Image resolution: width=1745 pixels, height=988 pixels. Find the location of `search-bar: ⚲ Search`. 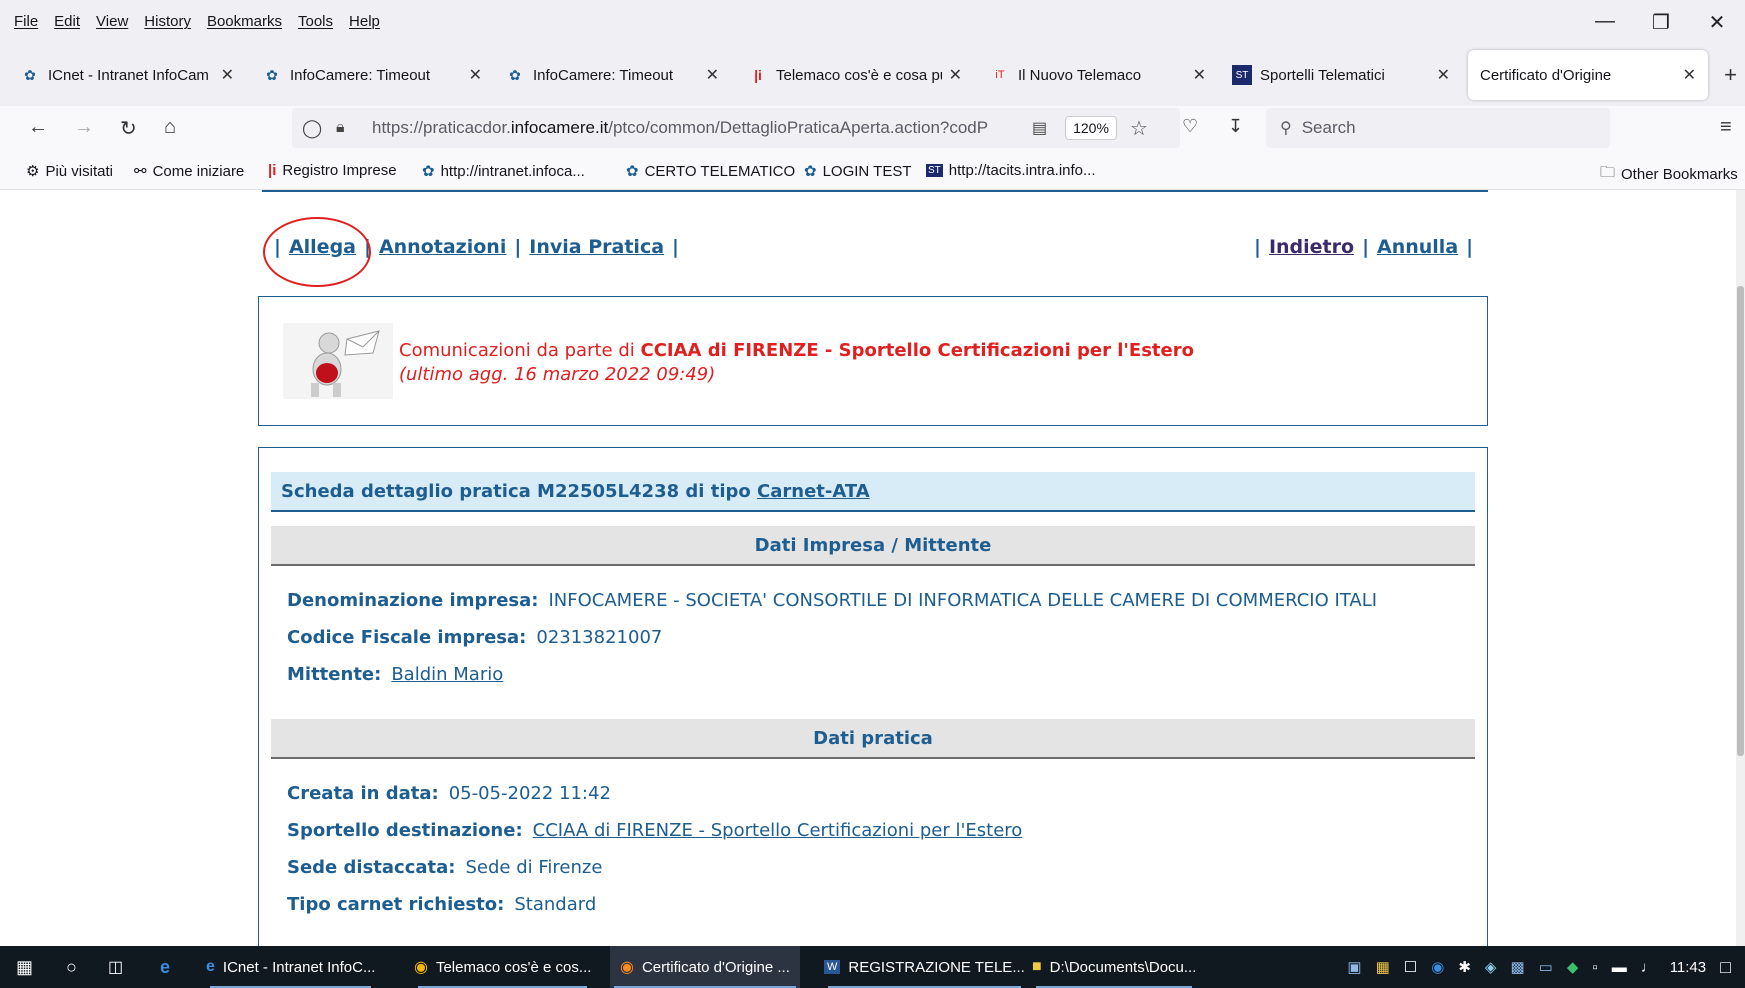

search-bar: ⚲ Search is located at coordinates (1438, 128).